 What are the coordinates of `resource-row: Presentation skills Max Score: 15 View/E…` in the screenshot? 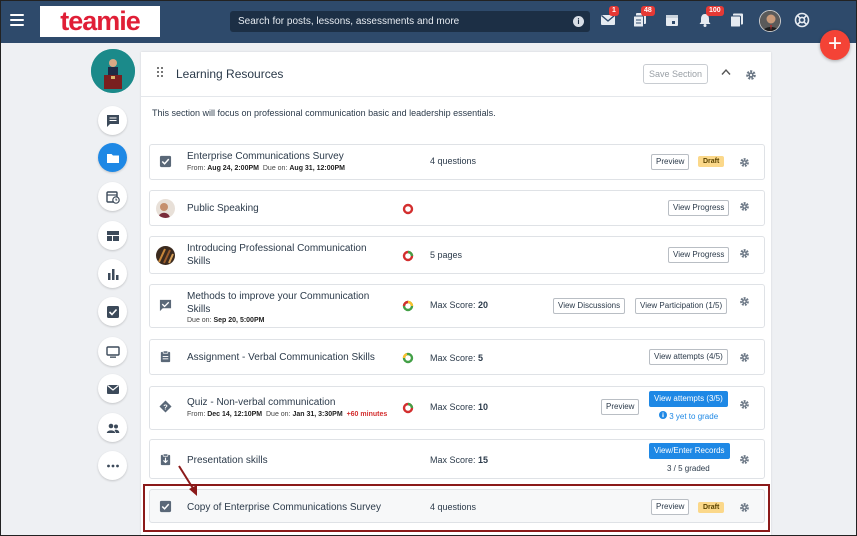 It's located at (457, 459).